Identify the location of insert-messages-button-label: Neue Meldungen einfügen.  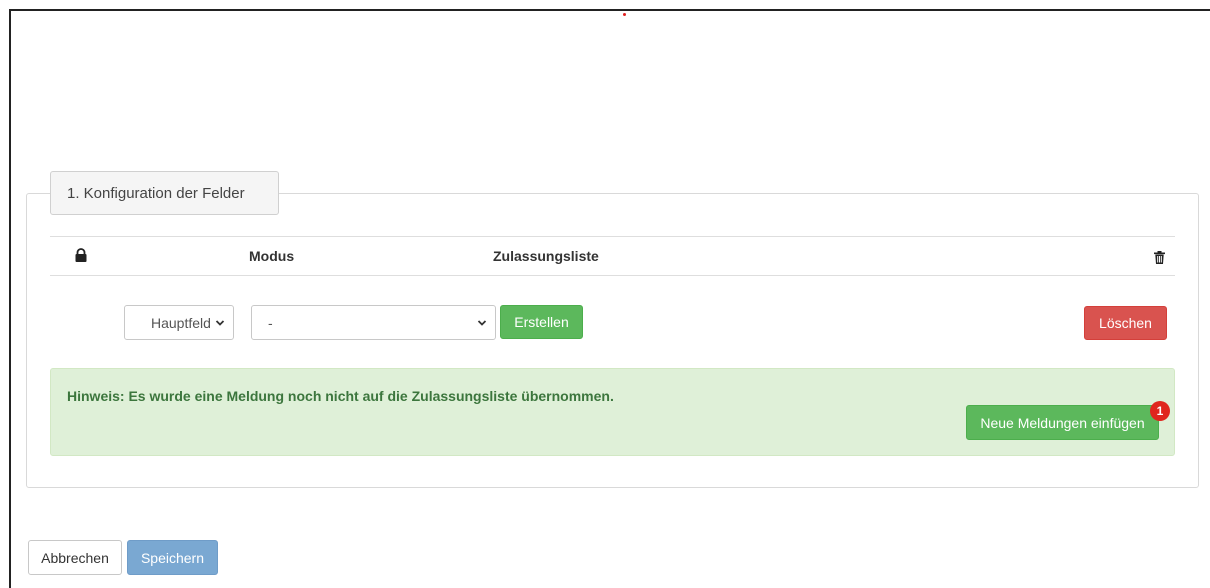
(1062, 422).